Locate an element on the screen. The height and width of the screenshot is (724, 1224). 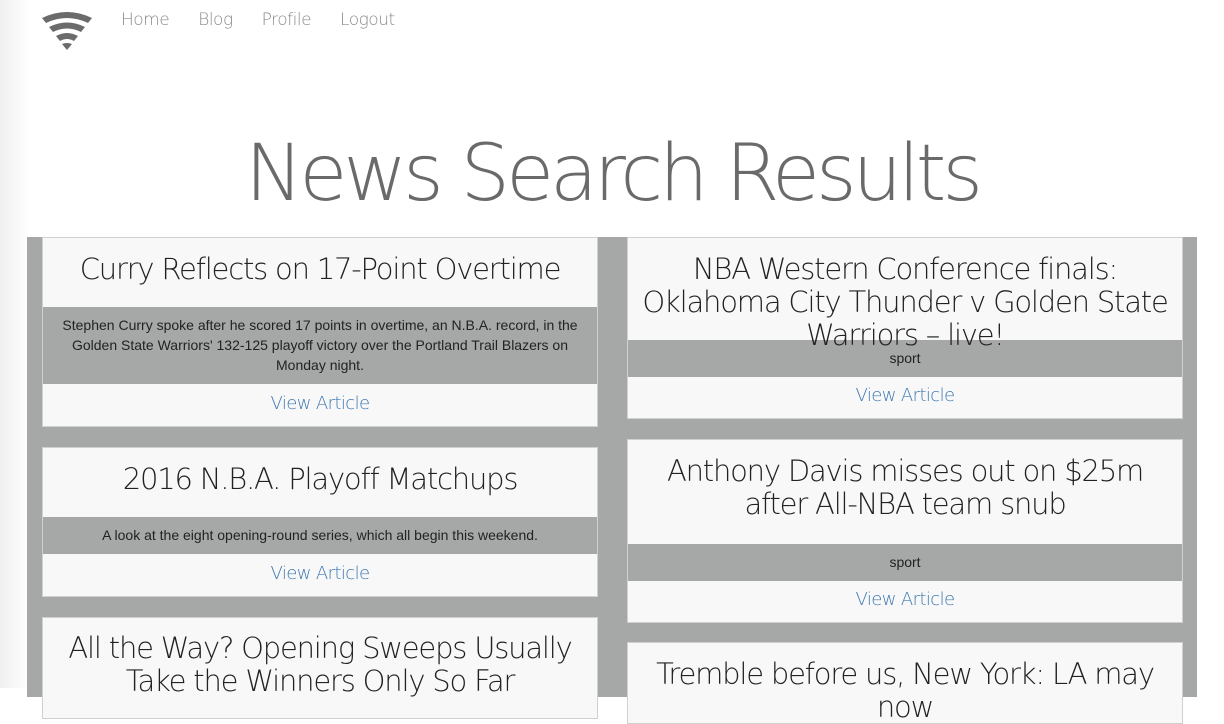
nav-link-home: Home is located at coordinates (145, 20).